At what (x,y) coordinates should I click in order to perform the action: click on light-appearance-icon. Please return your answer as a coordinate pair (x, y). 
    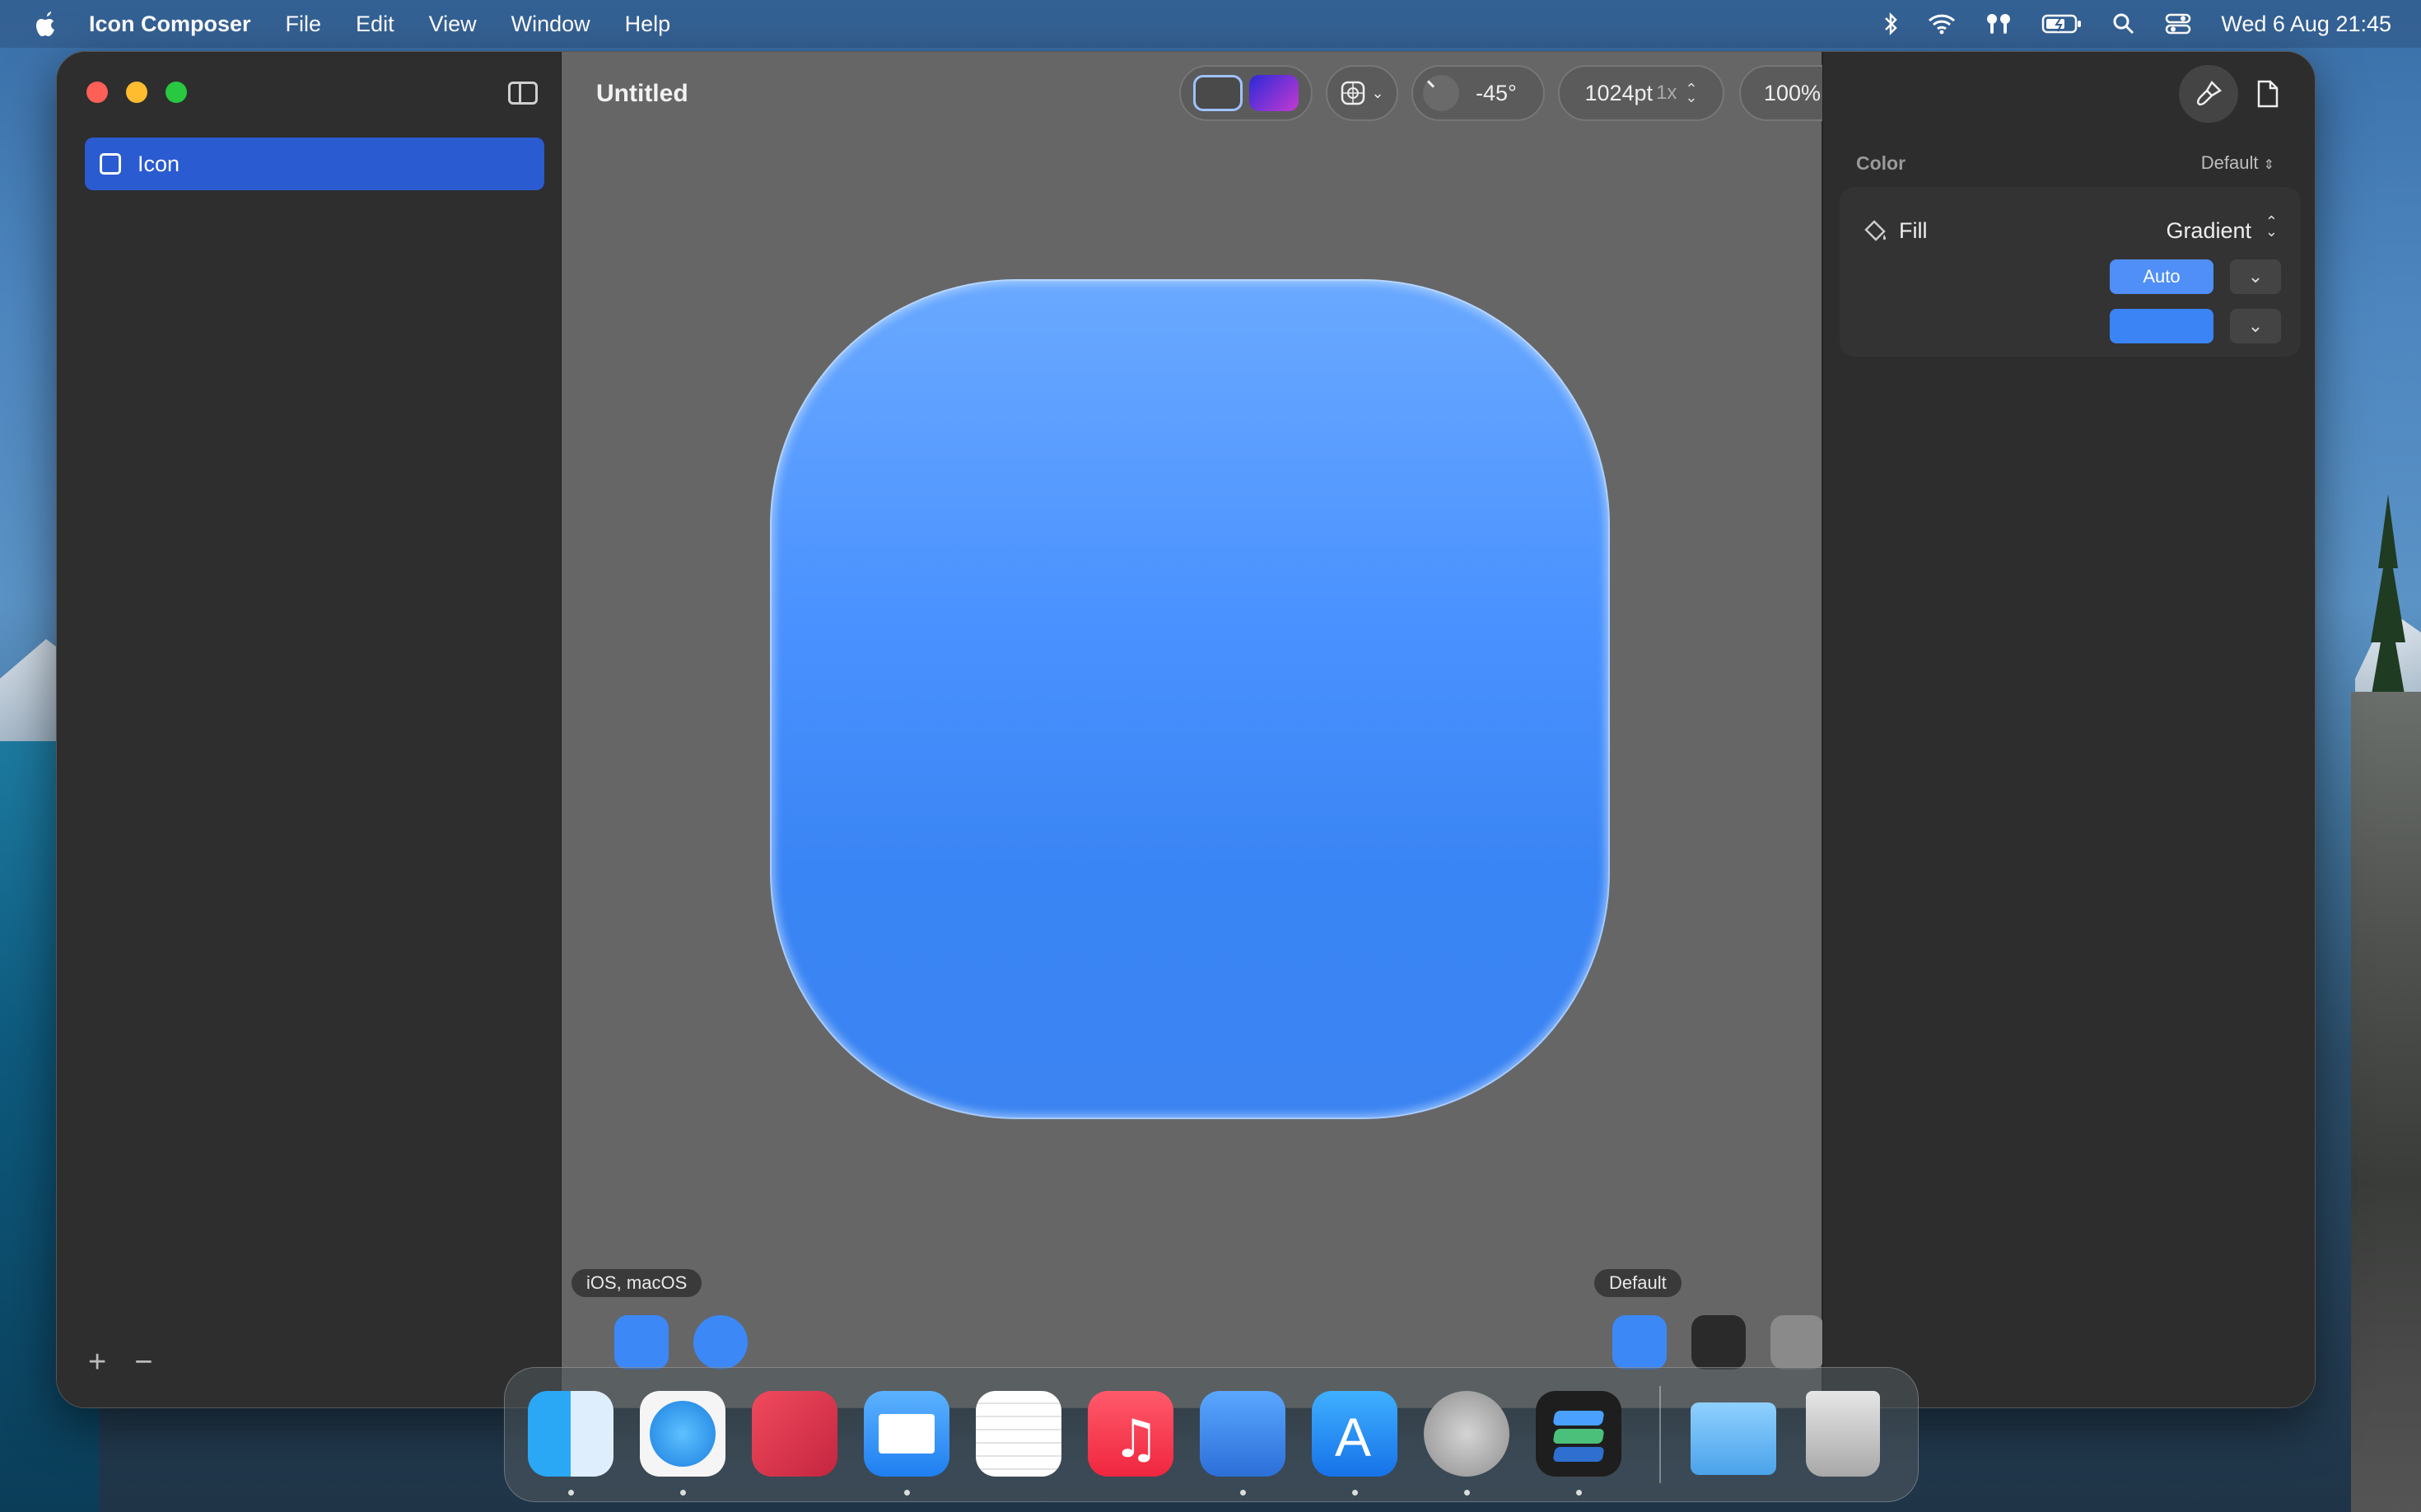
    Looking at the image, I should click on (1218, 93).